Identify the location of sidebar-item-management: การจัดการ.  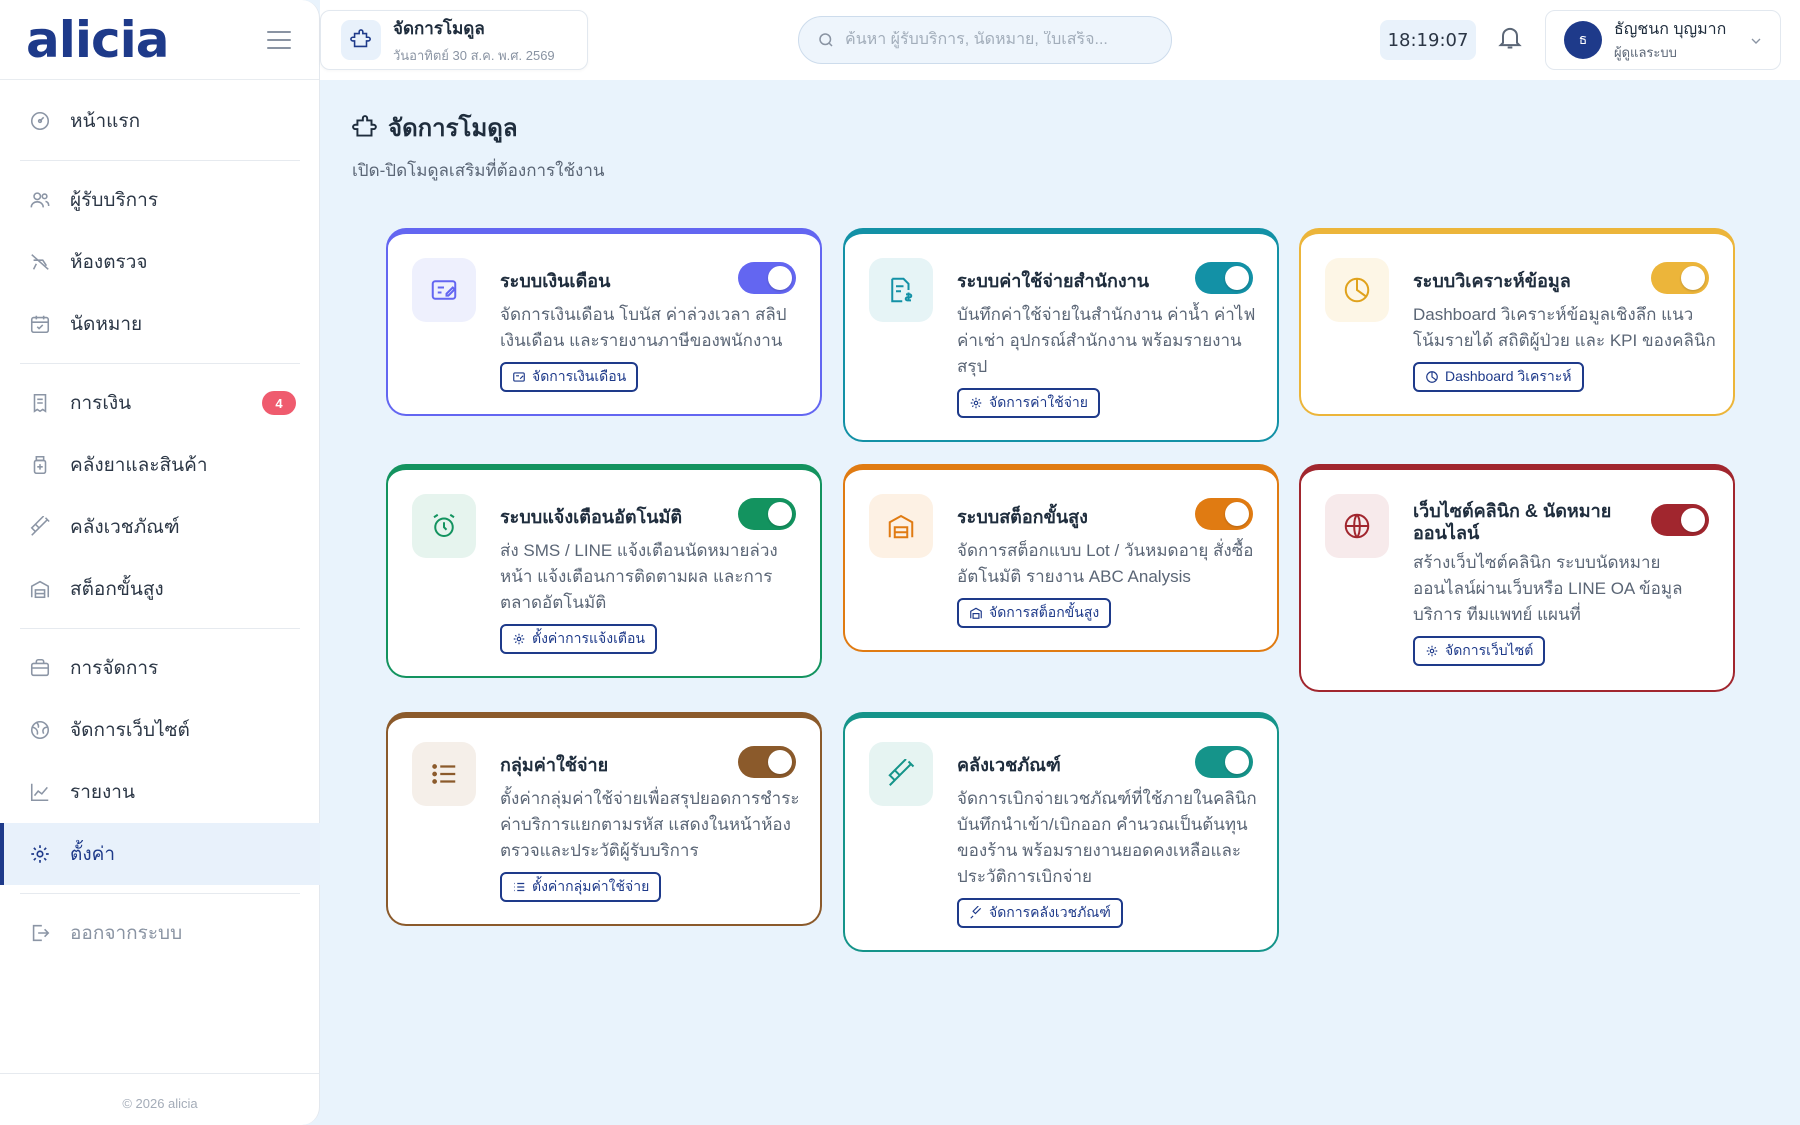
(160, 668).